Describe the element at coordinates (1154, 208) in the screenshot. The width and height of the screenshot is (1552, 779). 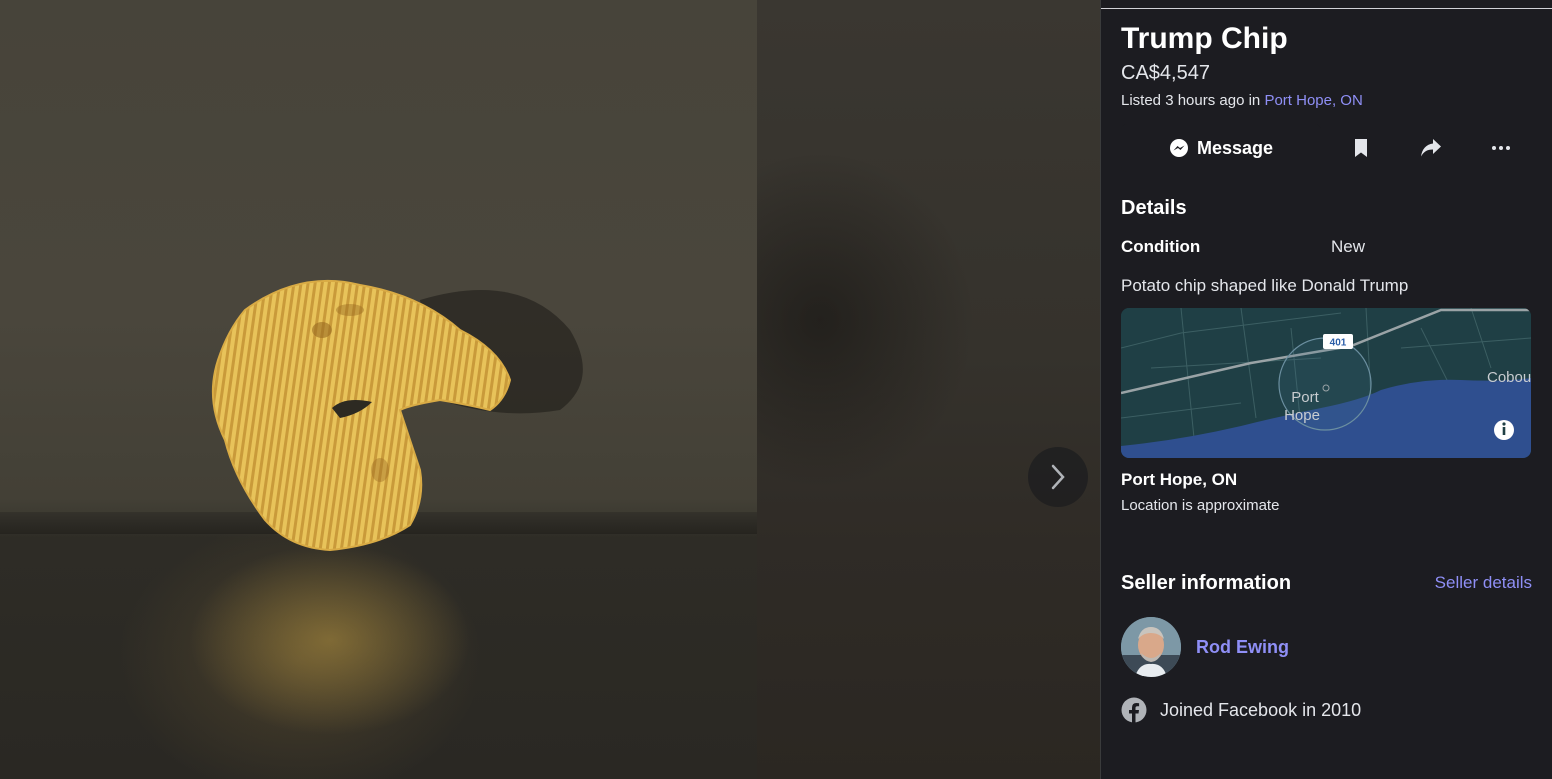
I see `details-heading: Details` at that location.